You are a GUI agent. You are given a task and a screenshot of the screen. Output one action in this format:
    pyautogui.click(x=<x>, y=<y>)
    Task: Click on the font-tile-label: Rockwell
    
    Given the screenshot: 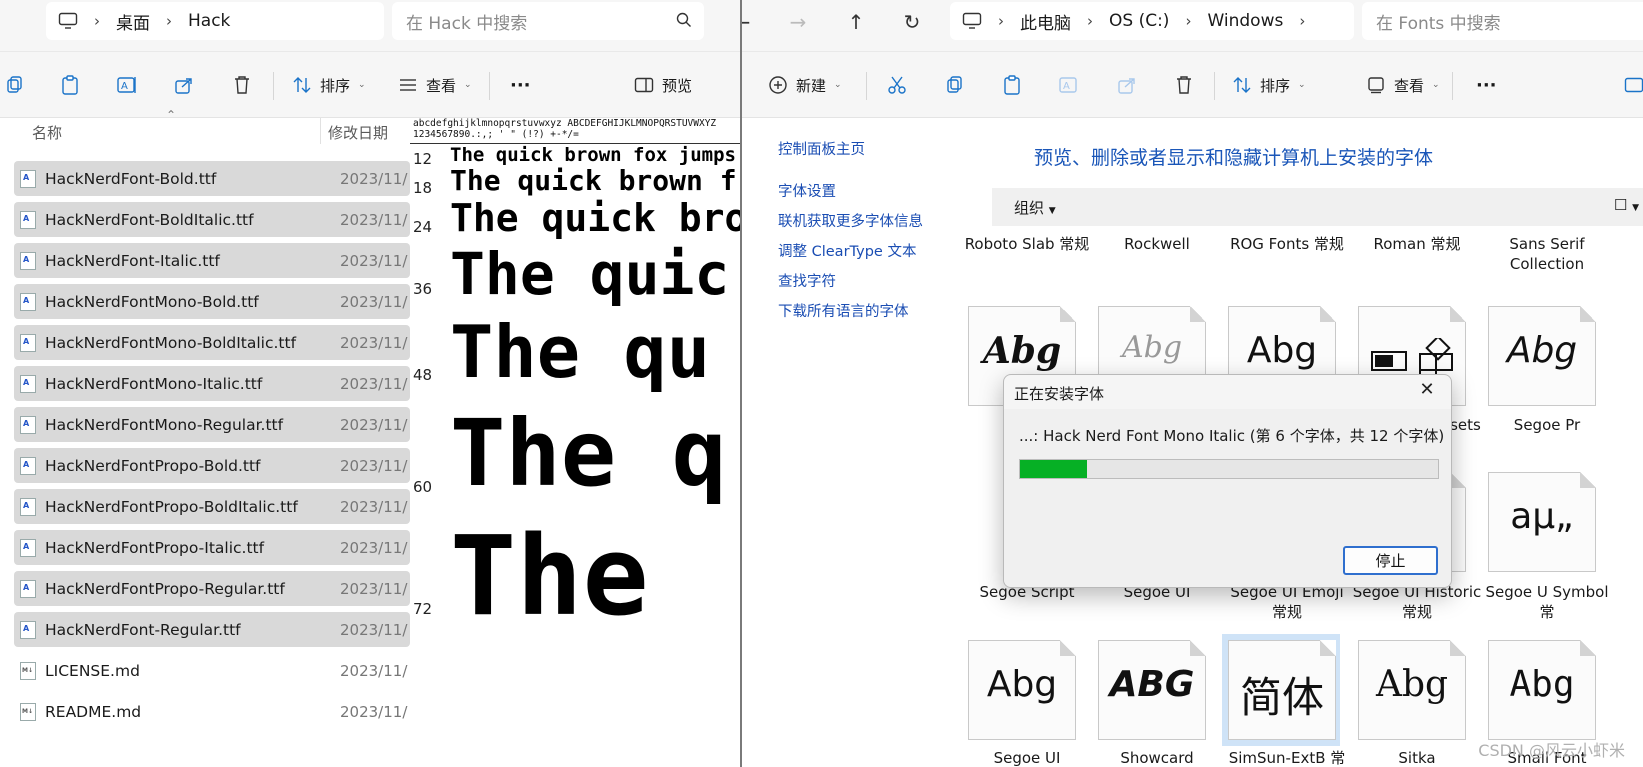 What is the action you would take?
    pyautogui.click(x=1157, y=244)
    